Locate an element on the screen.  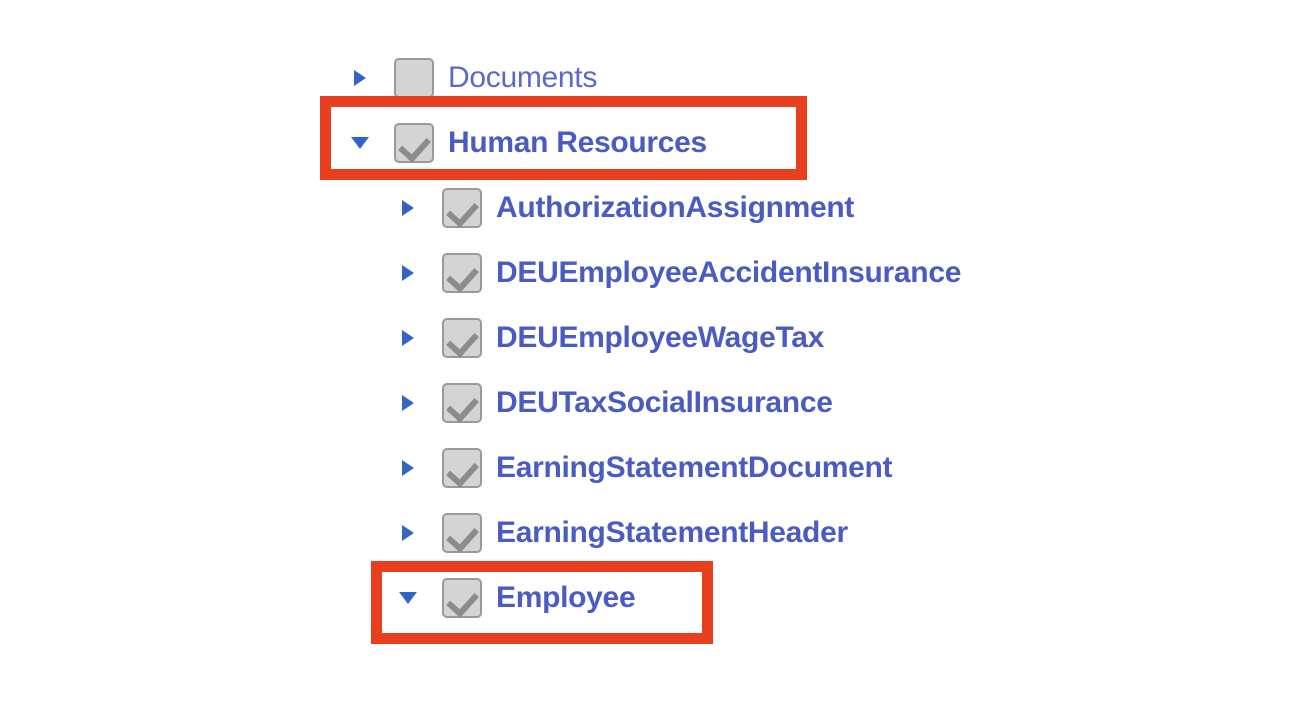
tree-node-human-resources: Human Resources is located at coordinates (527, 143).